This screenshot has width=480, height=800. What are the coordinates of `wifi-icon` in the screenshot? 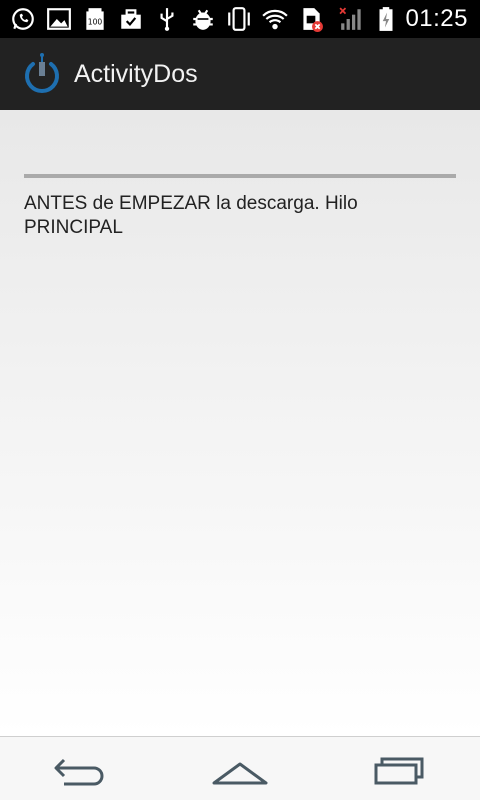 It's located at (275, 19).